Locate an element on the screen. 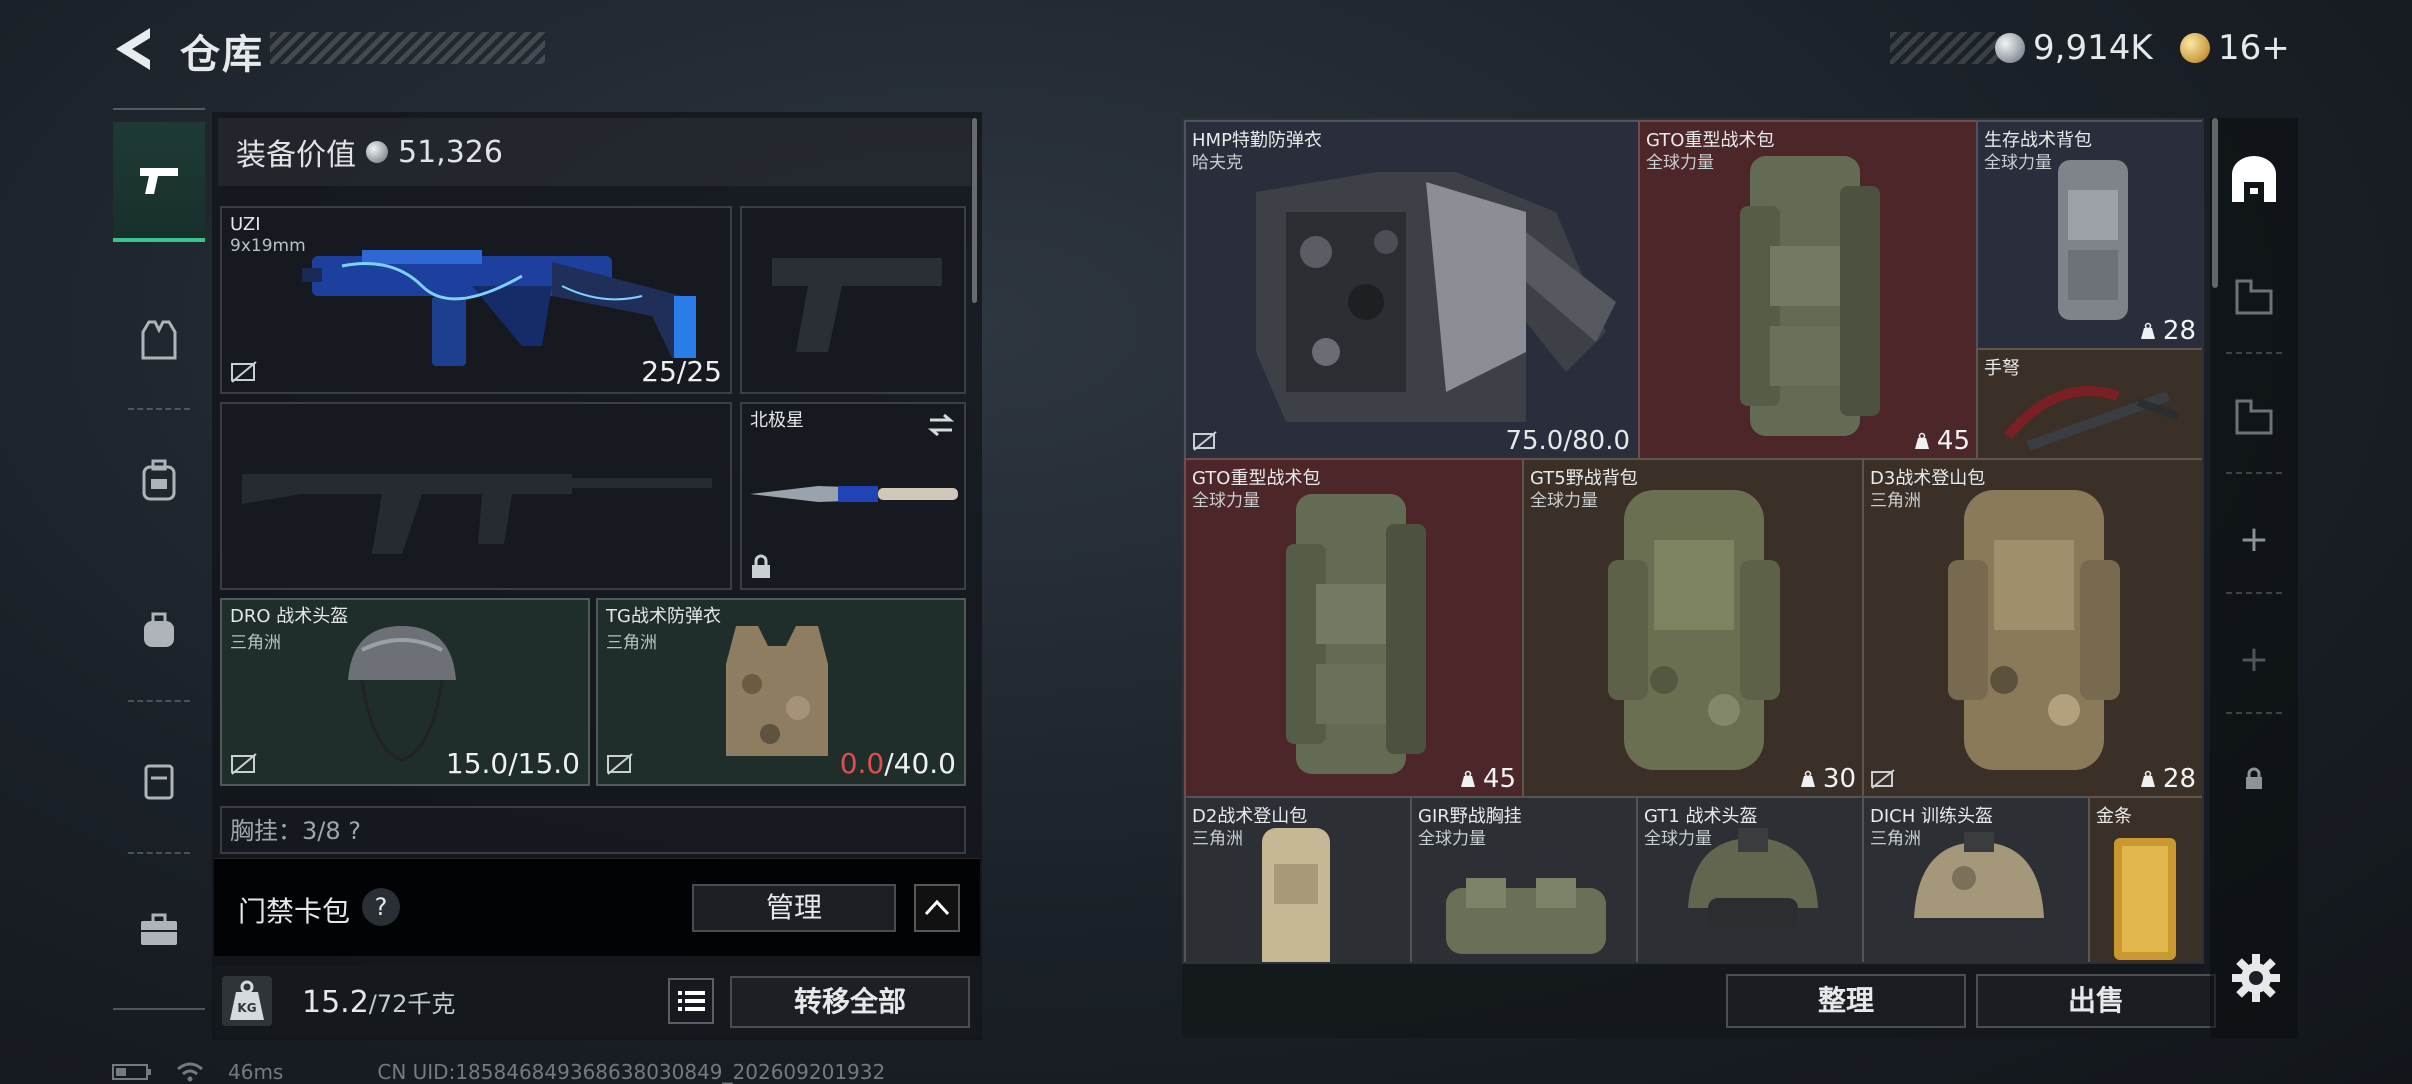 The height and width of the screenshot is (1084, 2412). chest-rig-image is located at coordinates (1526, 916).